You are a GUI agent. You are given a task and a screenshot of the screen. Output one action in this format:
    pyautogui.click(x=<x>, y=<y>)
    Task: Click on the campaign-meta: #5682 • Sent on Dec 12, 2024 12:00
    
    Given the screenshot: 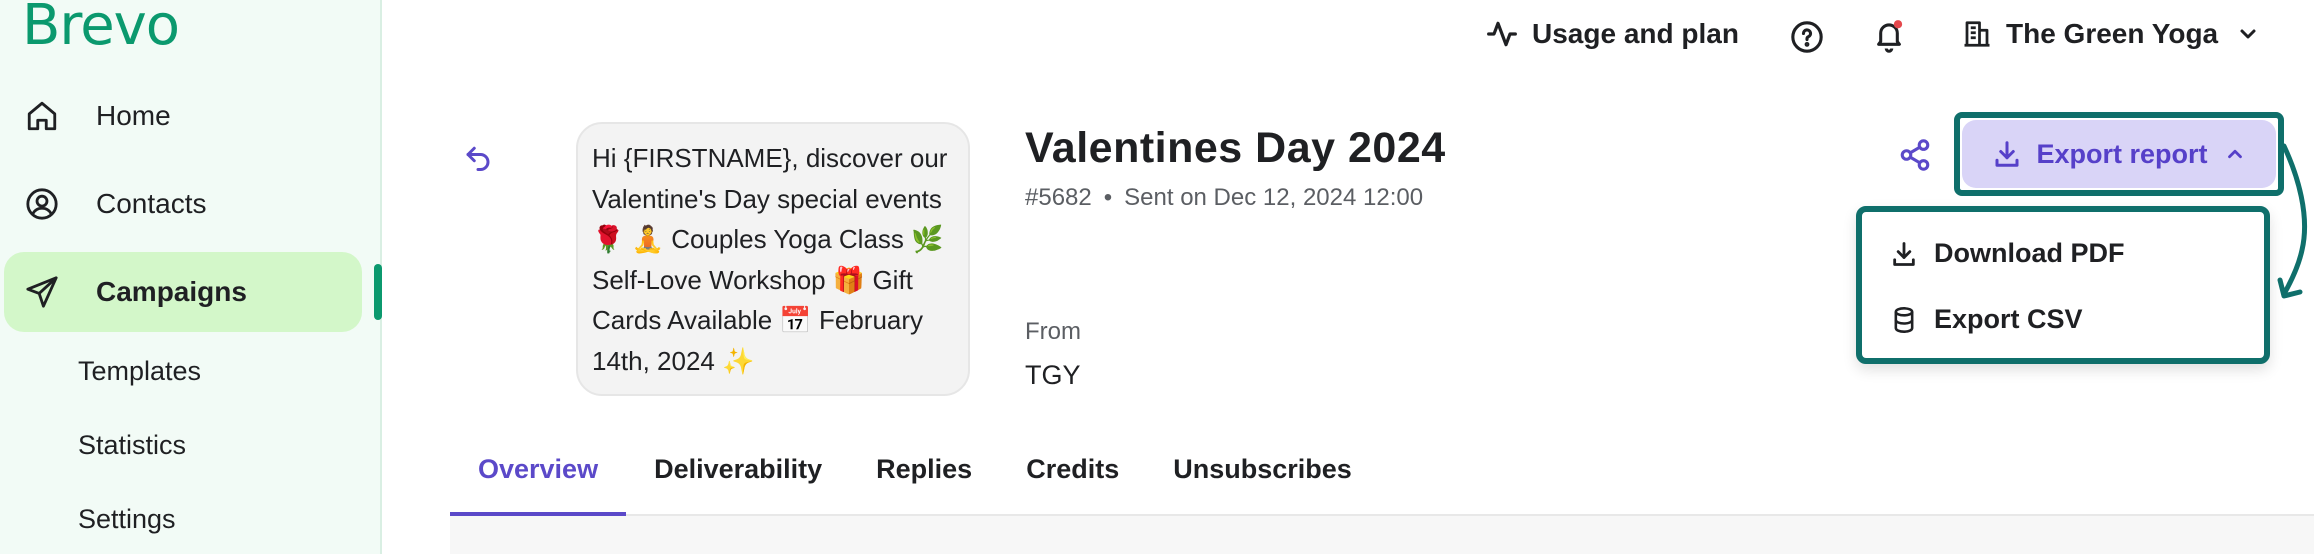 What is the action you would take?
    pyautogui.click(x=1224, y=198)
    